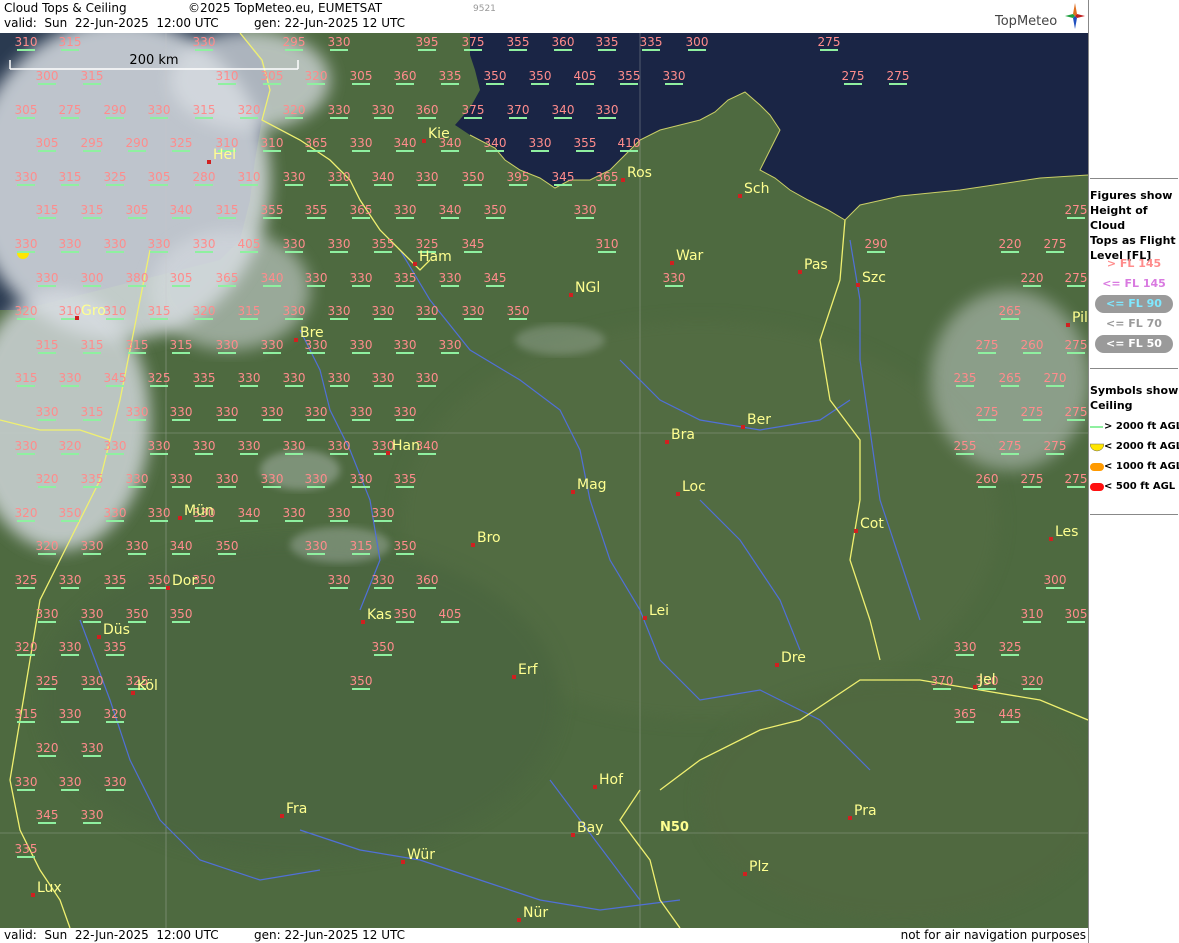 The image size is (1179, 943). What do you see at coordinates (439, 134) in the screenshot?
I see `city-name: Kie` at bounding box center [439, 134].